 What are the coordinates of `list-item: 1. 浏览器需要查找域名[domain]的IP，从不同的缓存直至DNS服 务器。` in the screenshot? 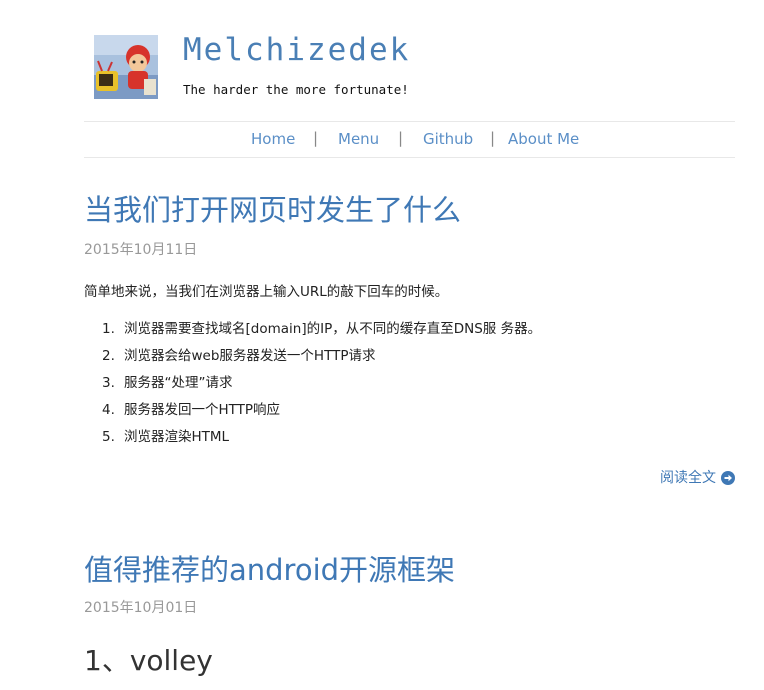 It's located at (321, 333).